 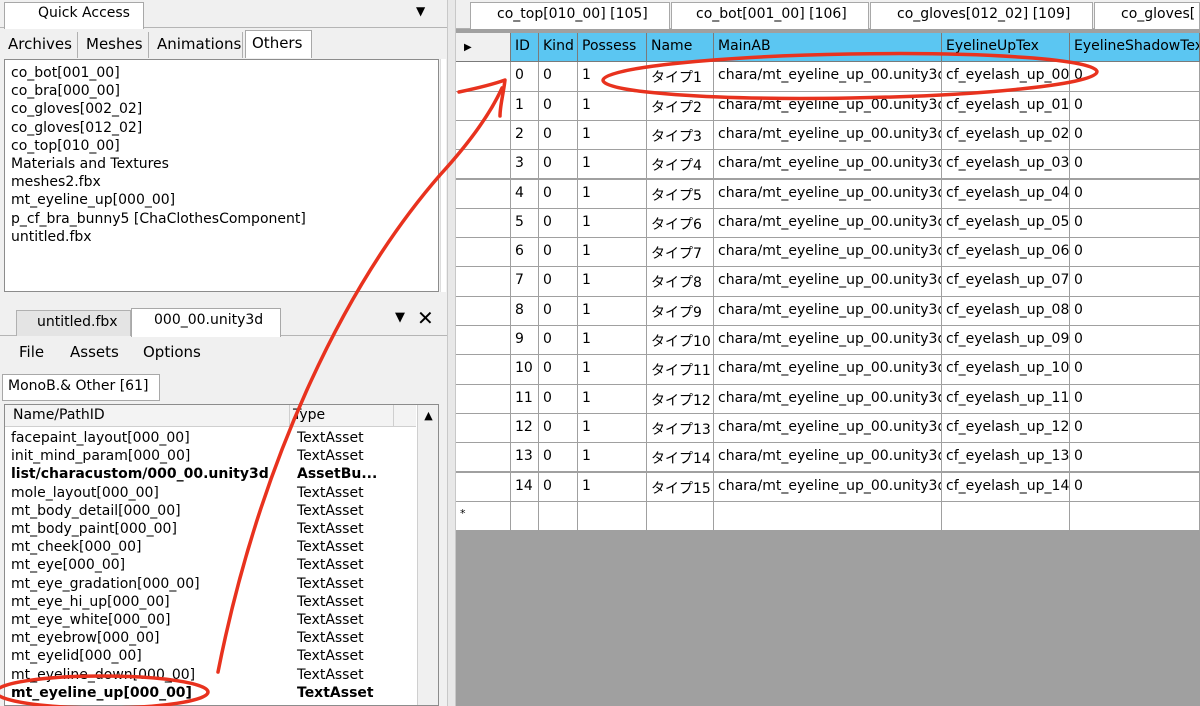 I want to click on grid-corner: ▶, so click(x=483, y=48).